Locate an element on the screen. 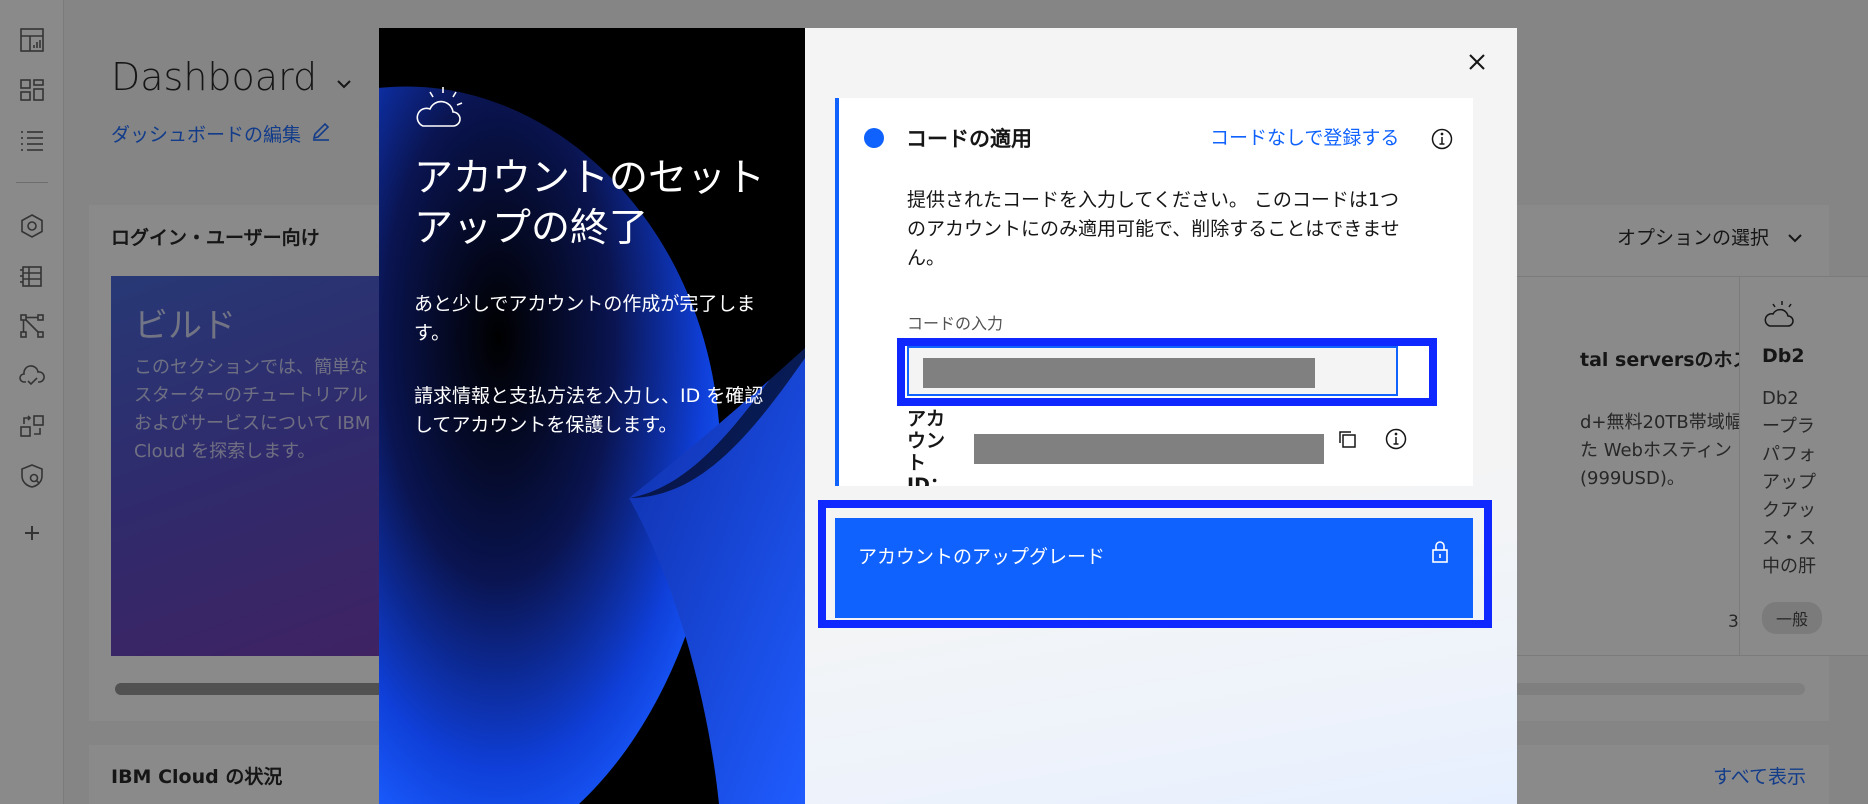 This screenshot has width=1868, height=804. close-icon is located at coordinates (1477, 62).